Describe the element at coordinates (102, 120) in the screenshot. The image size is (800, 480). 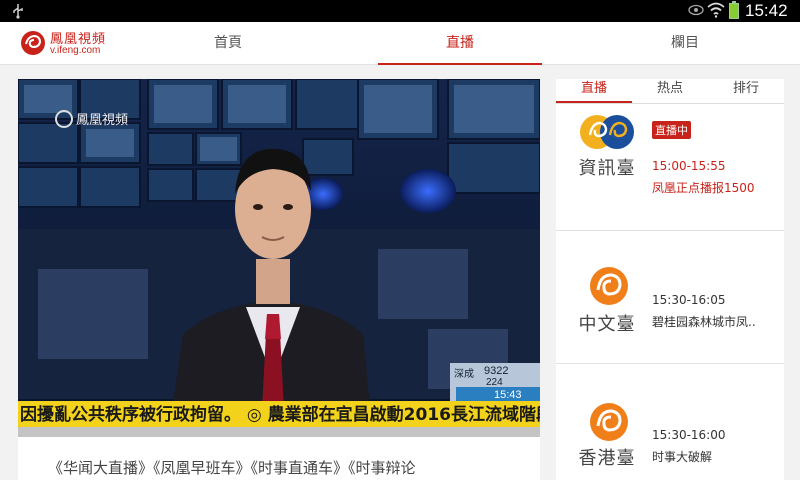
I see `video-watermark: 鳳凰視頻` at that location.